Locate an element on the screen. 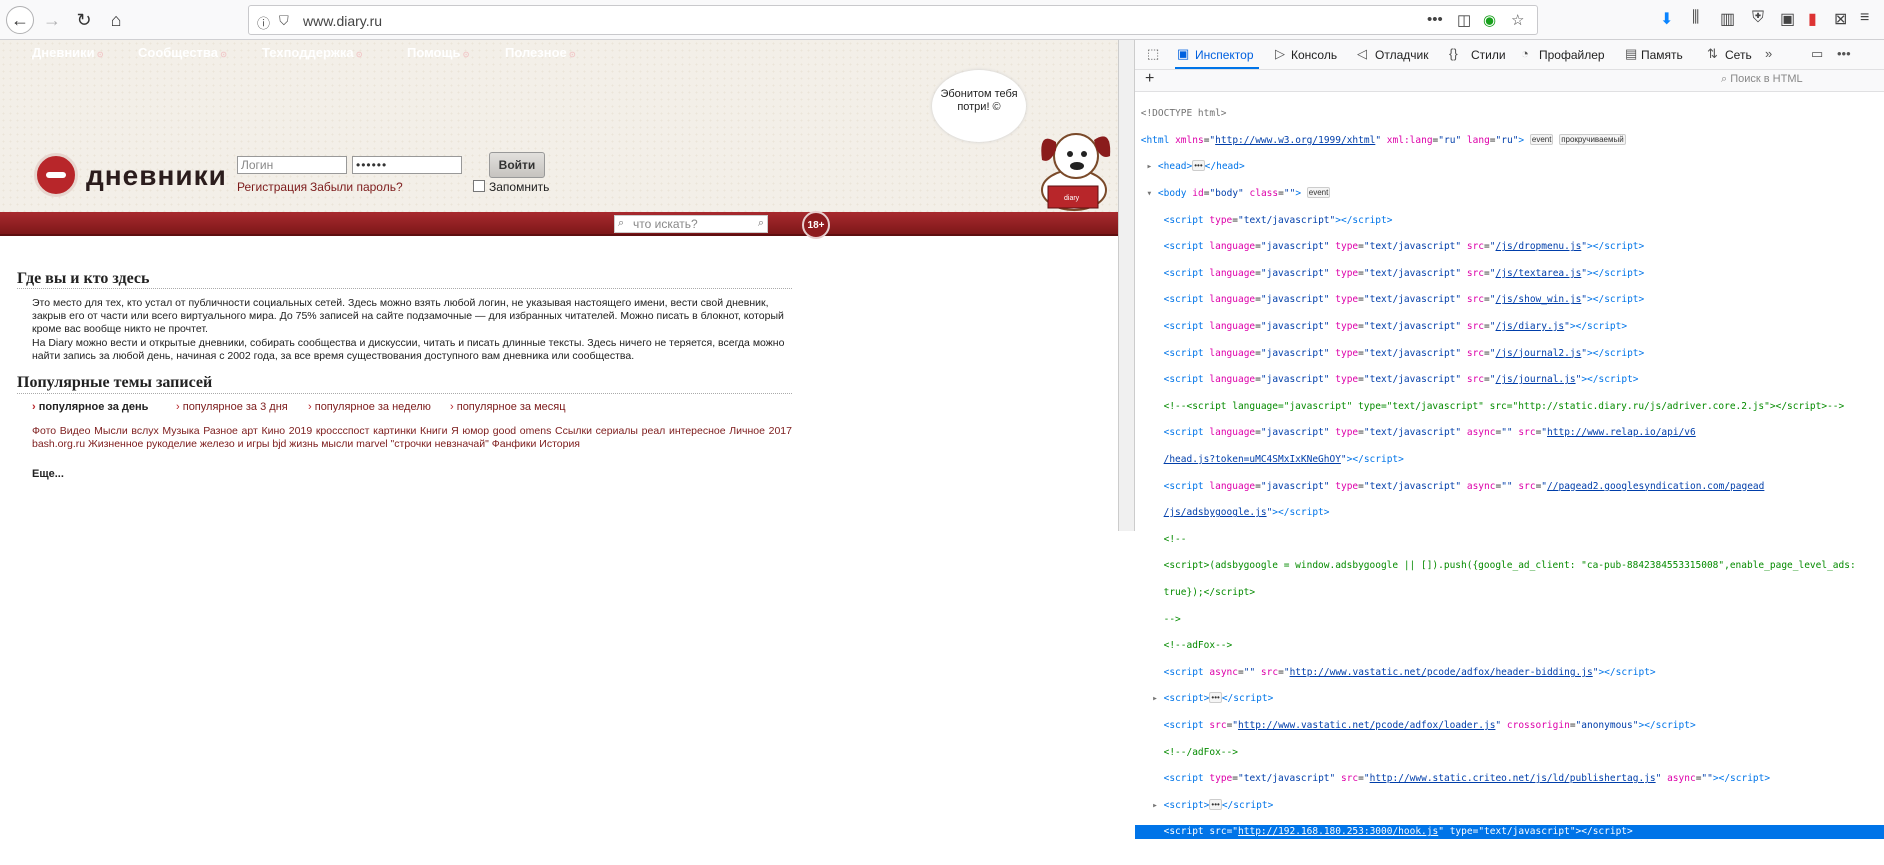  shield-icon: ⛉ is located at coordinates (284, 21).